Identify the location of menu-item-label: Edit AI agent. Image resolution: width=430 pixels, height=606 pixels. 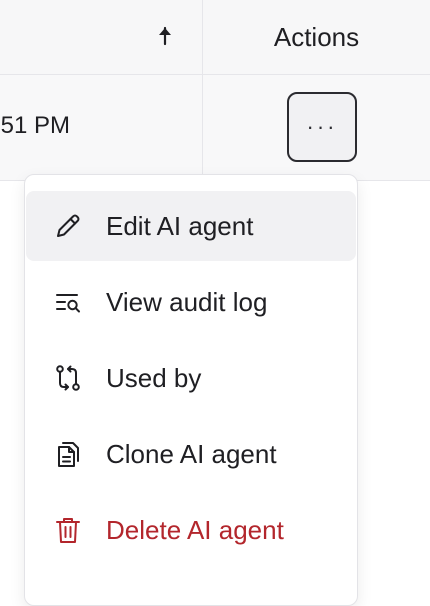
(180, 225).